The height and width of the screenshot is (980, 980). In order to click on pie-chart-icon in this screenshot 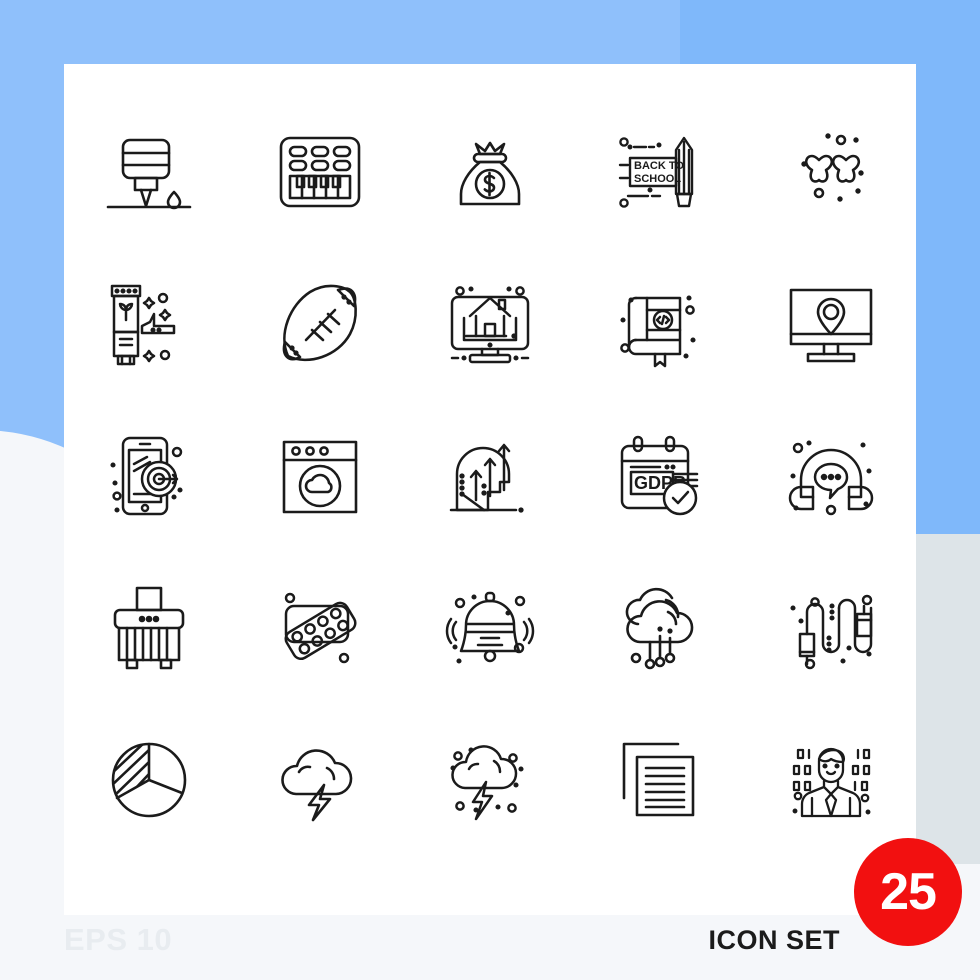, I will do `click(149, 780)`.